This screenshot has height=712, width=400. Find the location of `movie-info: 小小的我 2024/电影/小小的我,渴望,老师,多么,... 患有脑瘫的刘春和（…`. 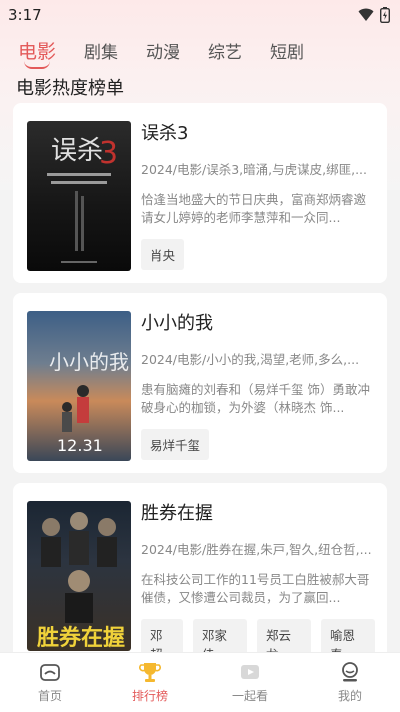

movie-info: 小小的我 2024/电影/小小的我,渴望,老师,多么,... 患有脑瘫的刘春和（… is located at coordinates (258, 385).